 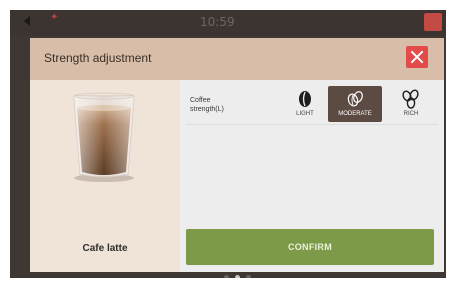 I want to click on strength-selector: Coffee strength(L) LIGHT MODERATE RICH, so click(x=312, y=104).